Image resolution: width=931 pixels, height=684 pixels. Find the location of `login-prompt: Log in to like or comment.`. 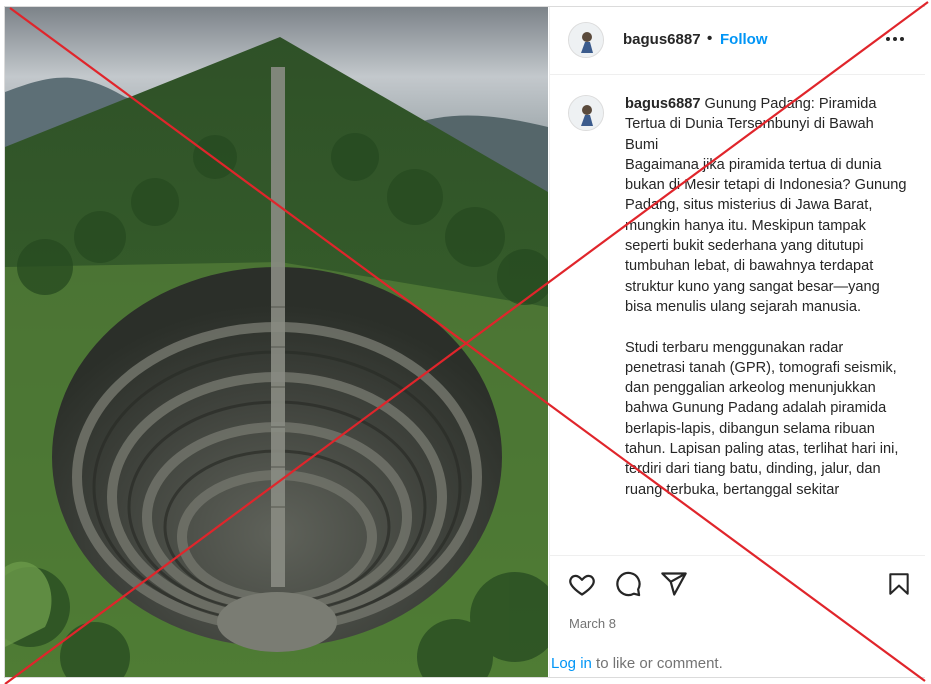

login-prompt: Log in to like or comment. is located at coordinates (637, 663).